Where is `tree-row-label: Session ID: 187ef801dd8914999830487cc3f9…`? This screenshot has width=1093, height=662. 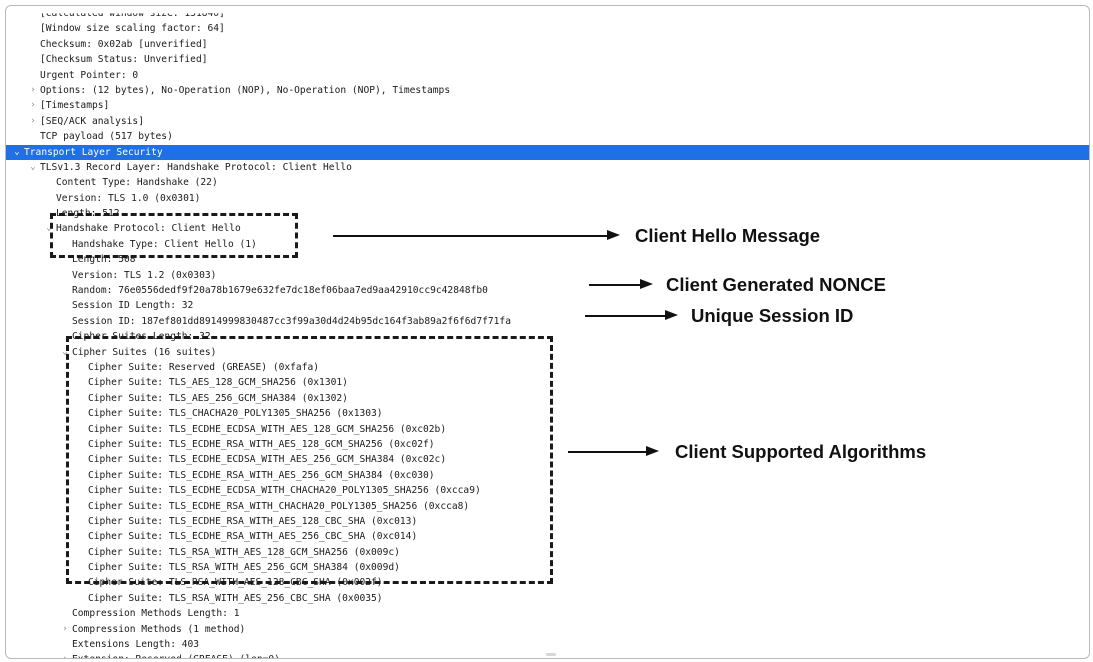 tree-row-label: Session ID: 187ef801dd8914999830487cc3f9… is located at coordinates (291, 321).